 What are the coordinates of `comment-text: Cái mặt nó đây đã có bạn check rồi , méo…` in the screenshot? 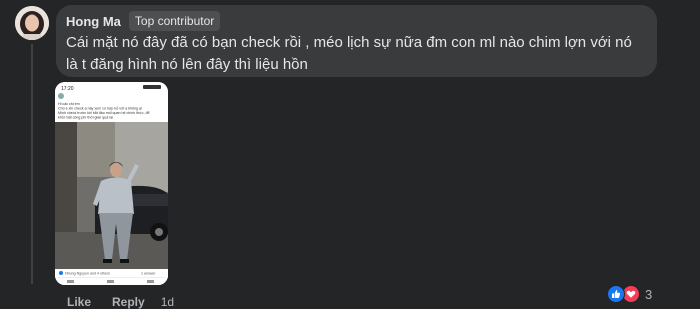 It's located at (349, 53).